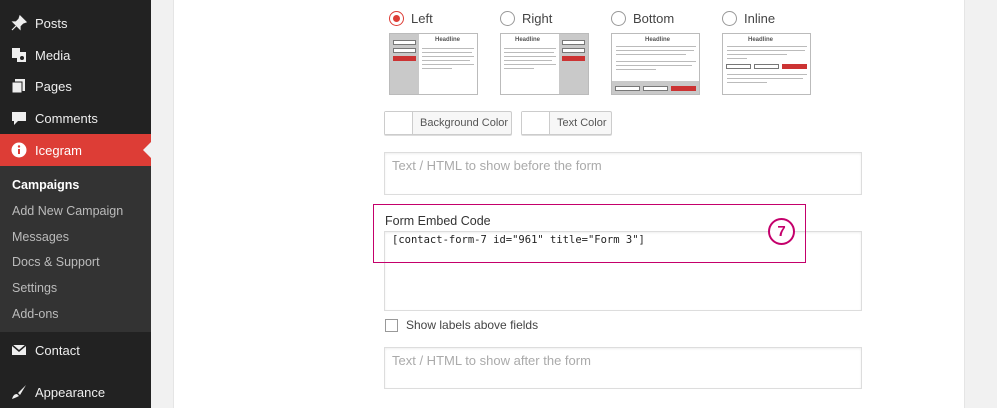 The width and height of the screenshot is (997, 408). Describe the element at coordinates (618, 18) in the screenshot. I see `radio-bottom` at that location.